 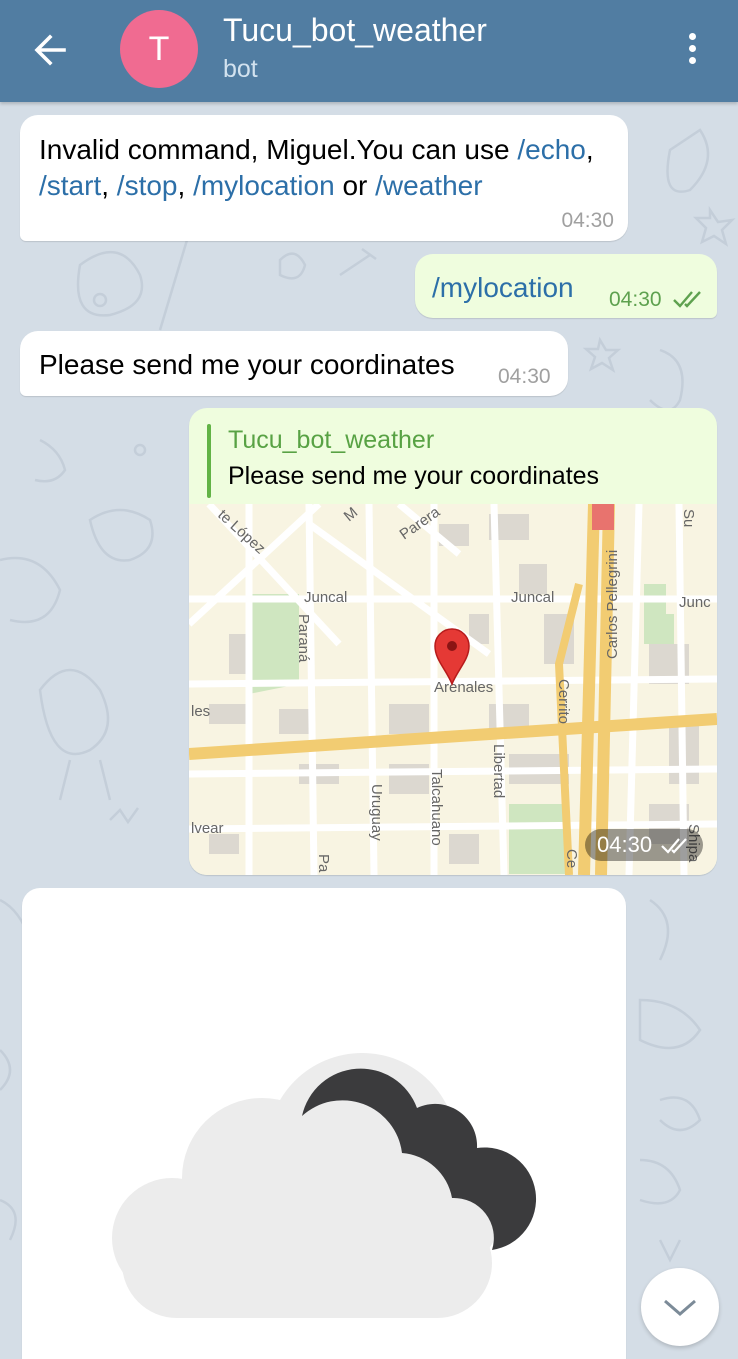 I want to click on outgoing-message: /mylocation 04:30, so click(x=566, y=286).